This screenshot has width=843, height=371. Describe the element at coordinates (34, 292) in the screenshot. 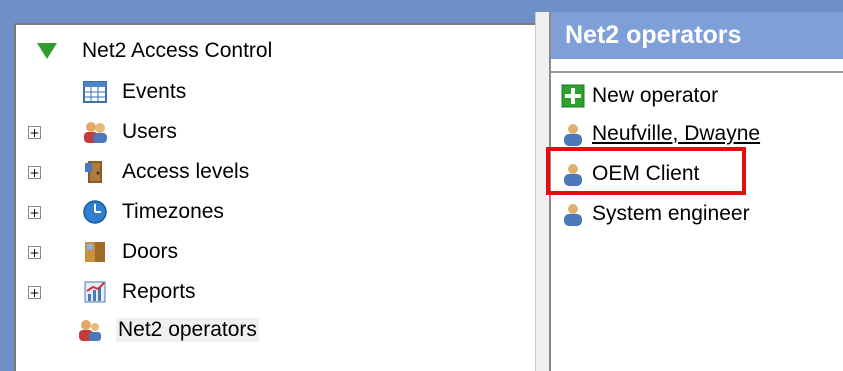

I see `expand-reports-button: +` at that location.